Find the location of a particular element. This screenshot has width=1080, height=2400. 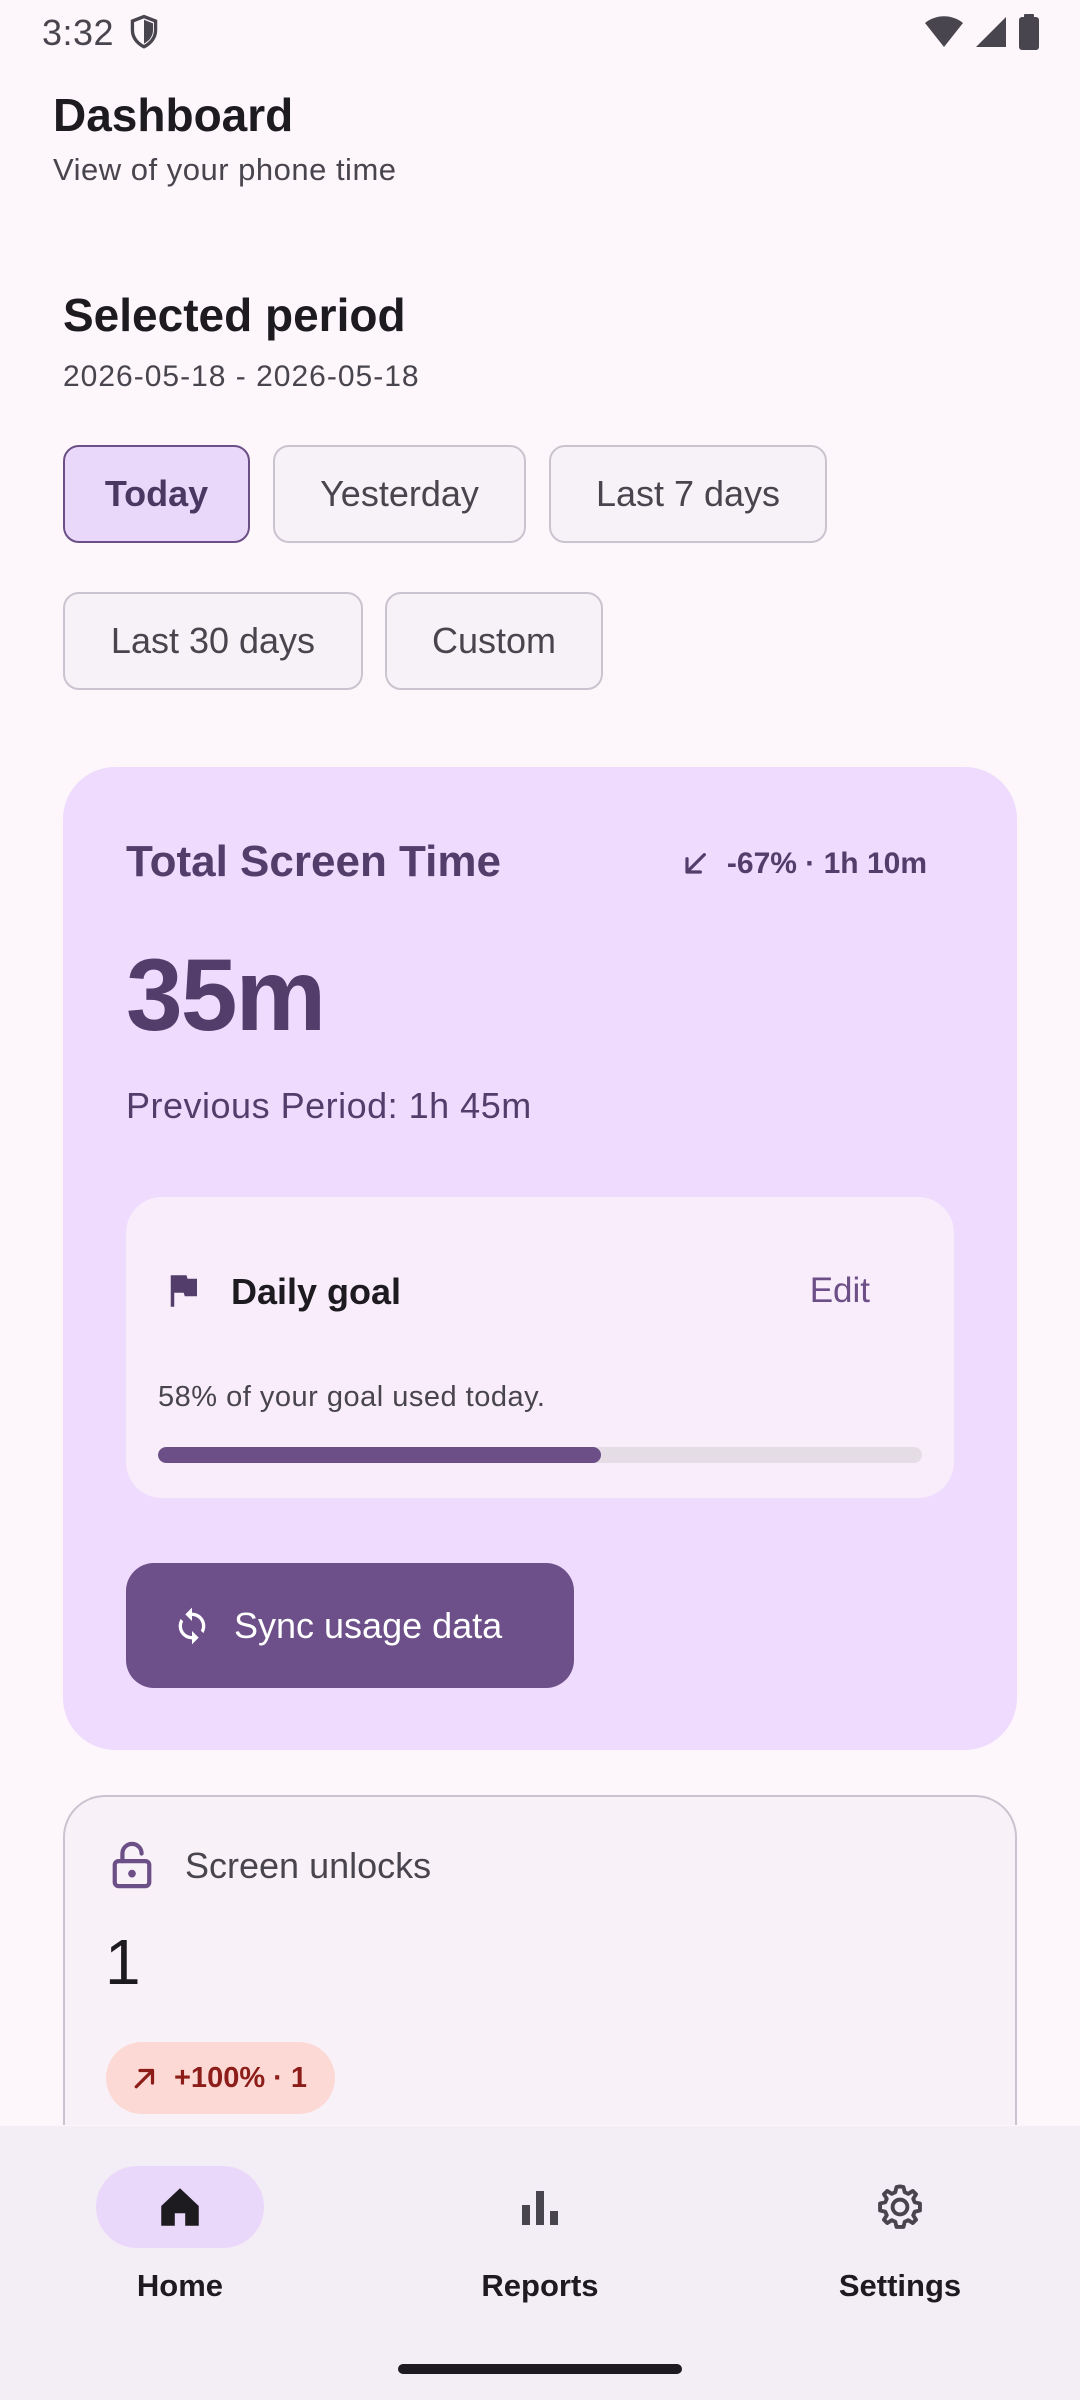

status-bar: 3:32 is located at coordinates (540, 31).